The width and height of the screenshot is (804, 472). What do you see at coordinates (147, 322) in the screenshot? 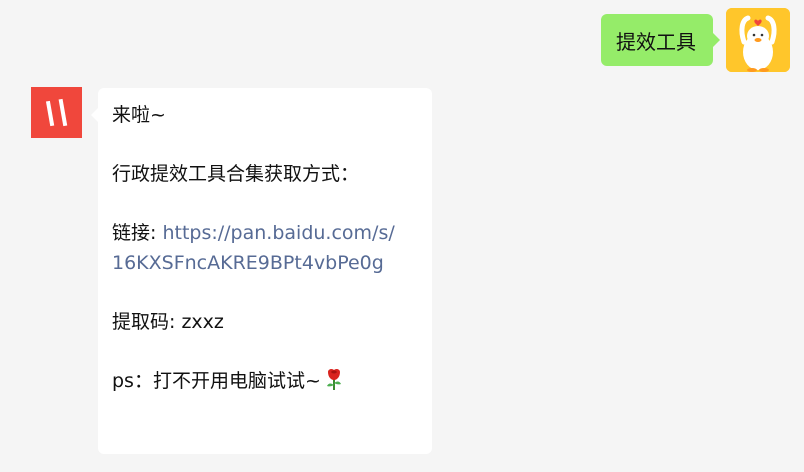
I see `code-label: 提取码:` at bounding box center [147, 322].